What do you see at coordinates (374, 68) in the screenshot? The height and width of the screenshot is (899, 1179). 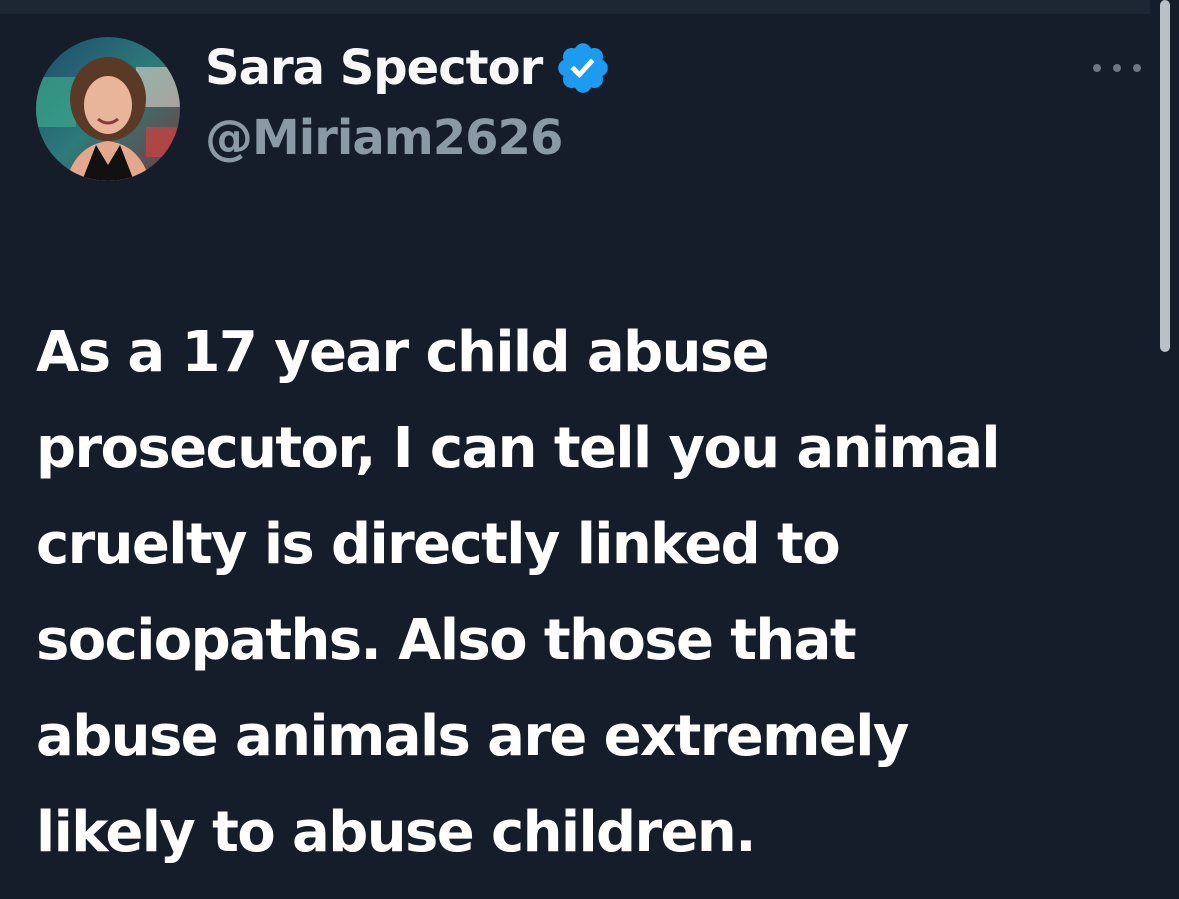 I see `author-display-name: Sara Spector` at bounding box center [374, 68].